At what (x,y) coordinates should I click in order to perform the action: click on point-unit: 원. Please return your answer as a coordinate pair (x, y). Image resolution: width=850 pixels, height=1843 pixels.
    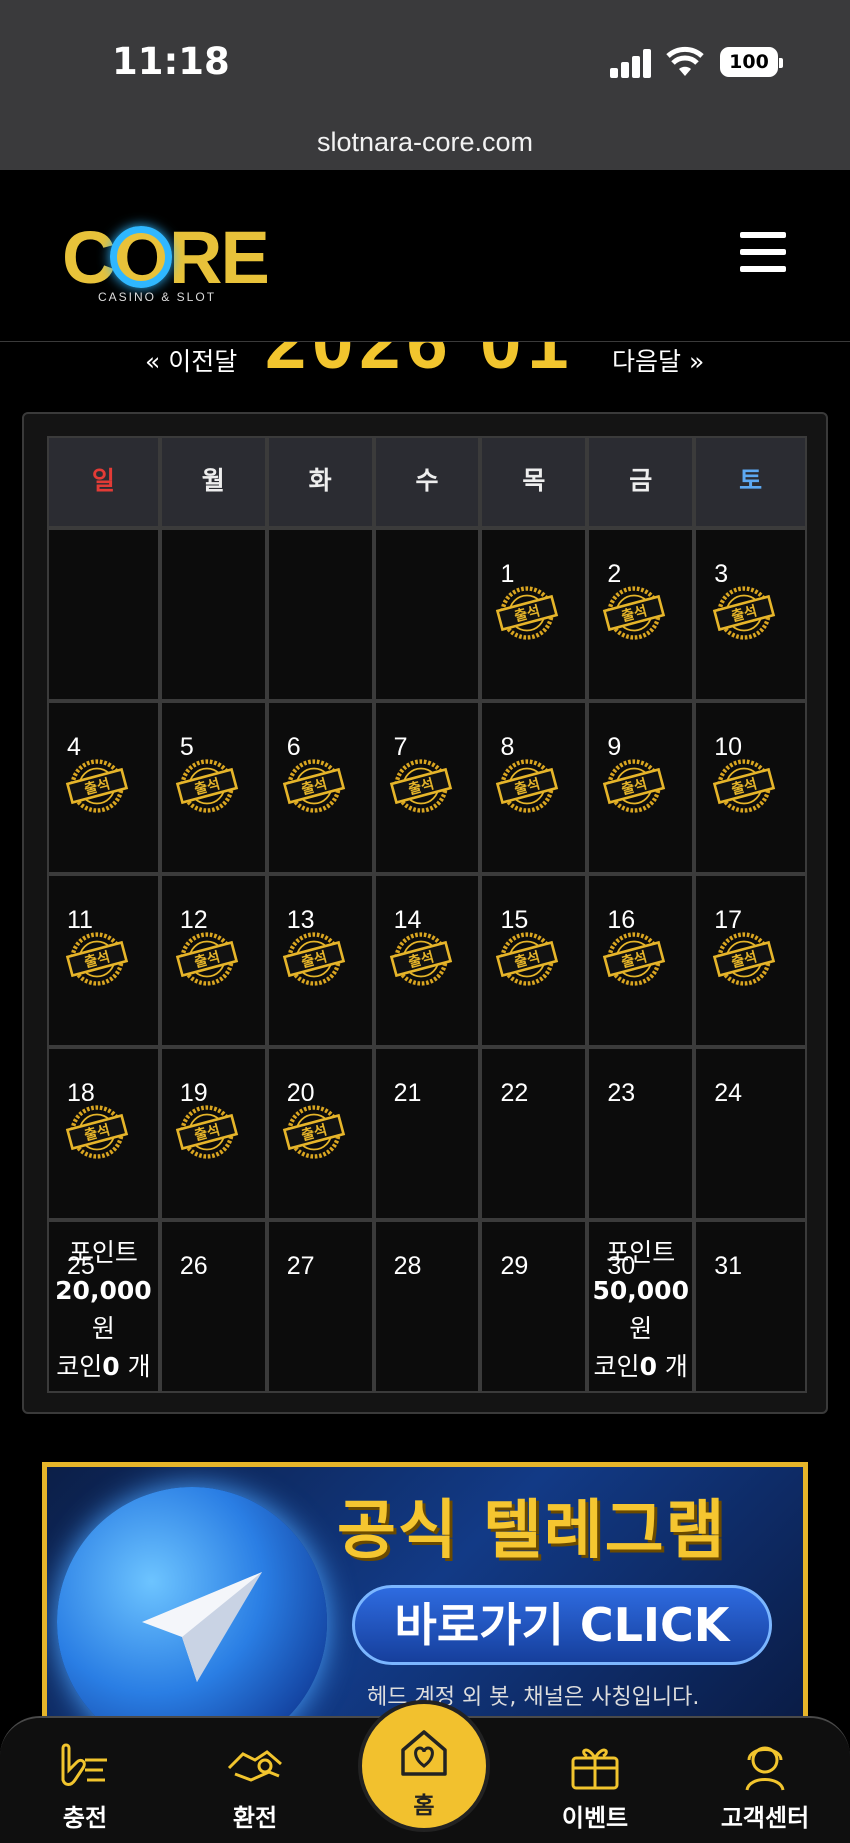
    Looking at the image, I should click on (103, 1328).